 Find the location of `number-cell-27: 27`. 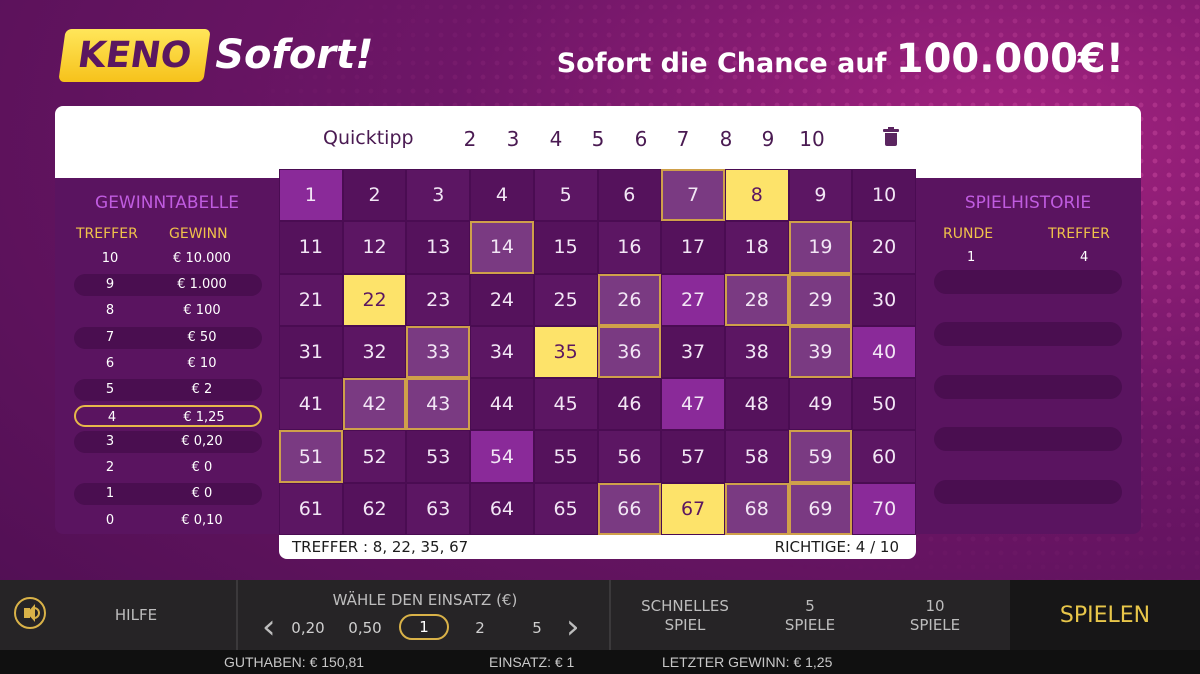

number-cell-27: 27 is located at coordinates (693, 299).